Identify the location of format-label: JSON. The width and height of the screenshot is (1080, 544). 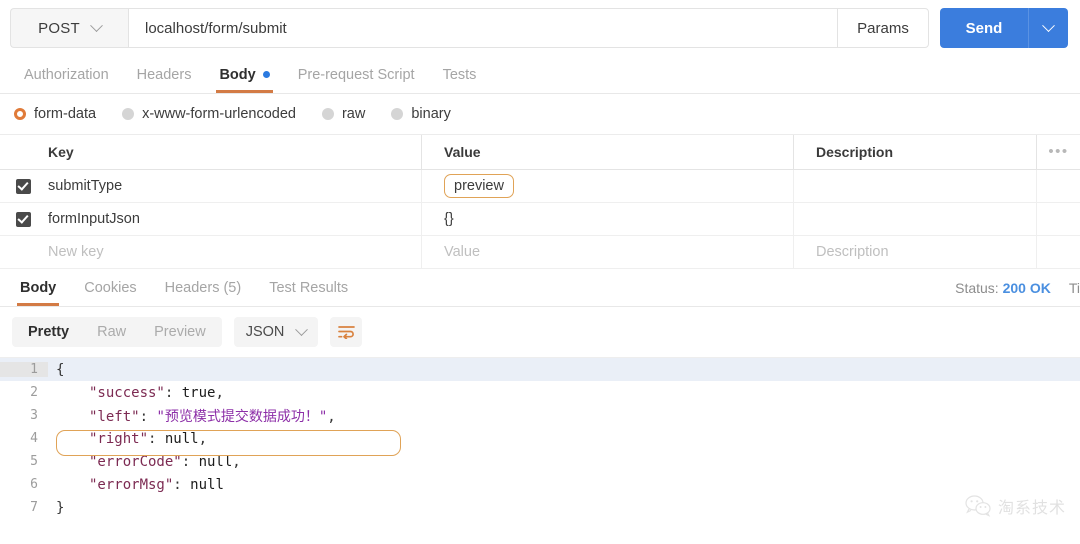
(265, 332).